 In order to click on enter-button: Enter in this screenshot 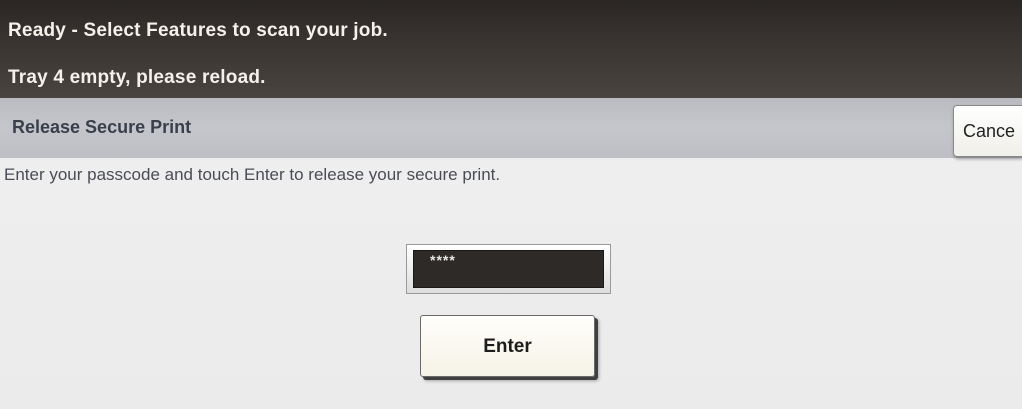, I will do `click(507, 346)`.